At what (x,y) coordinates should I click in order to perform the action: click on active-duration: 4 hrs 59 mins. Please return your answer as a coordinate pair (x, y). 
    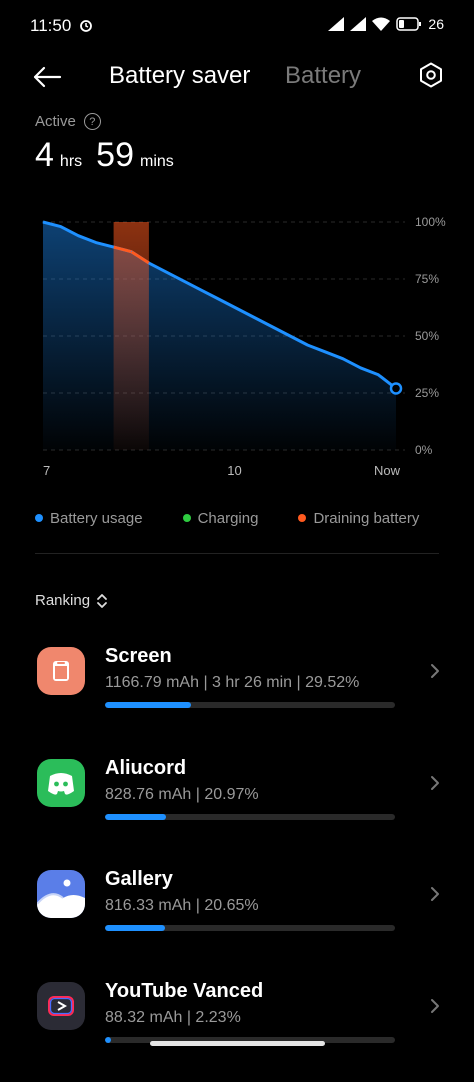
    Looking at the image, I should click on (108, 155).